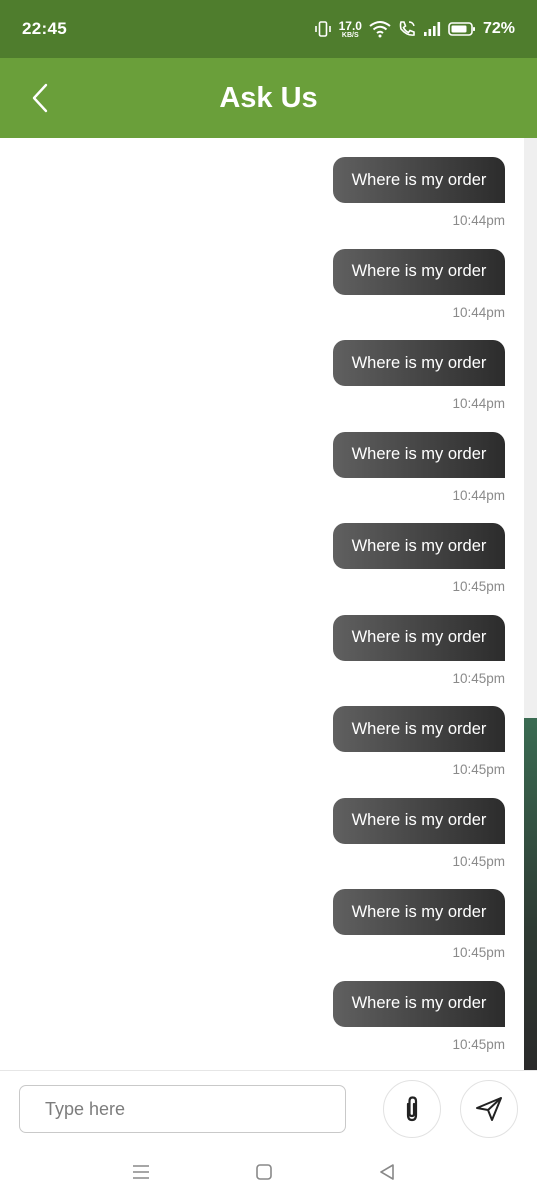 The image size is (537, 1200). I want to click on back-icon, so click(387, 1172).